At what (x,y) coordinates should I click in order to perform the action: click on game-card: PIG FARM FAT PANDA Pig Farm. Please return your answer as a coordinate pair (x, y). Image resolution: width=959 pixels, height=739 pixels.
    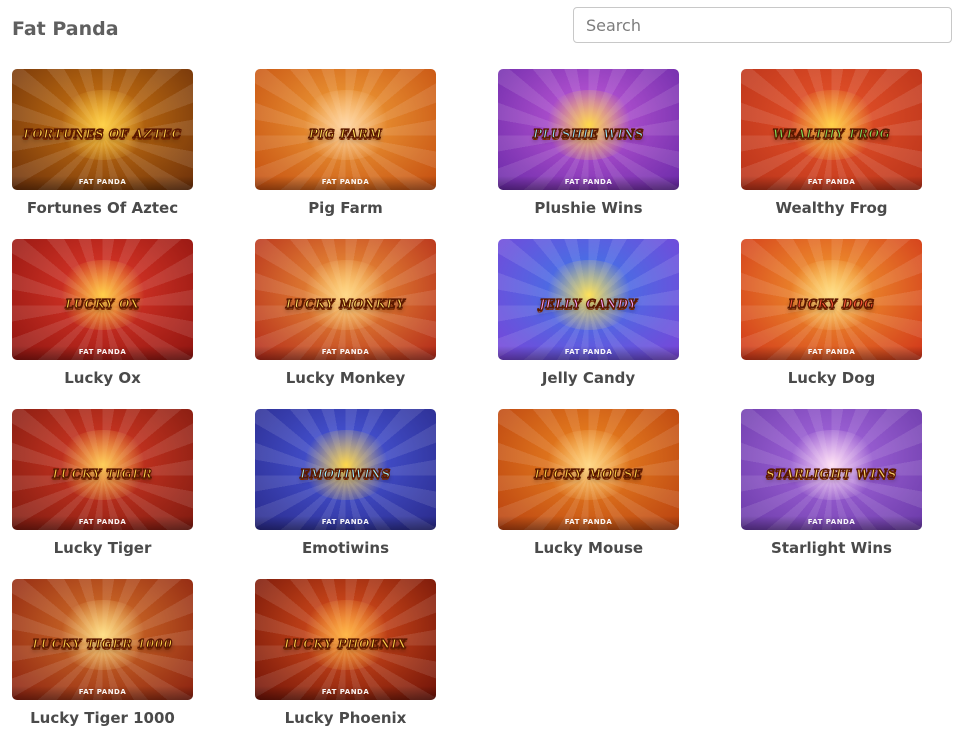
    Looking at the image, I should click on (345, 149).